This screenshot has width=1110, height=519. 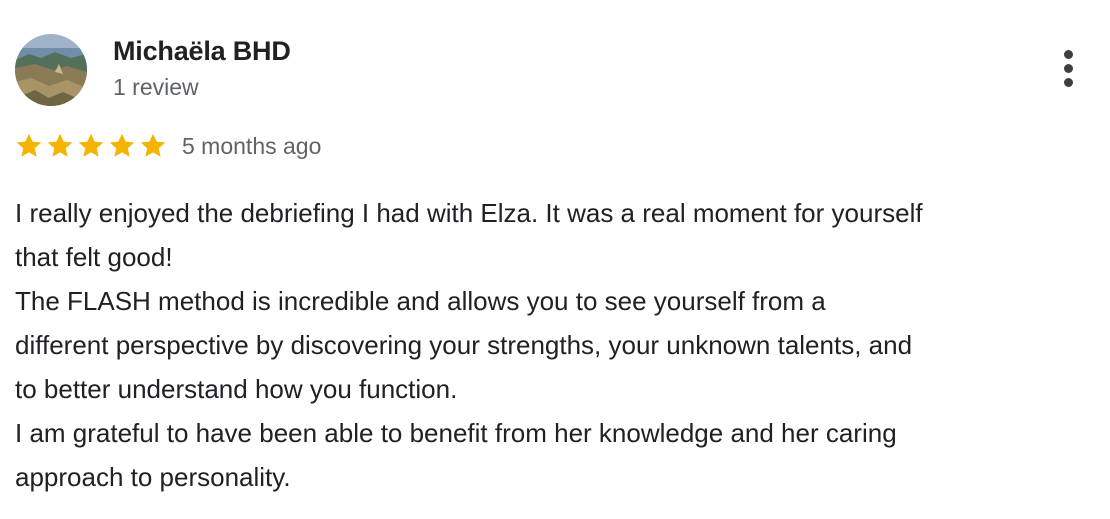 I want to click on avatar-landscape-image, so click(x=51, y=70).